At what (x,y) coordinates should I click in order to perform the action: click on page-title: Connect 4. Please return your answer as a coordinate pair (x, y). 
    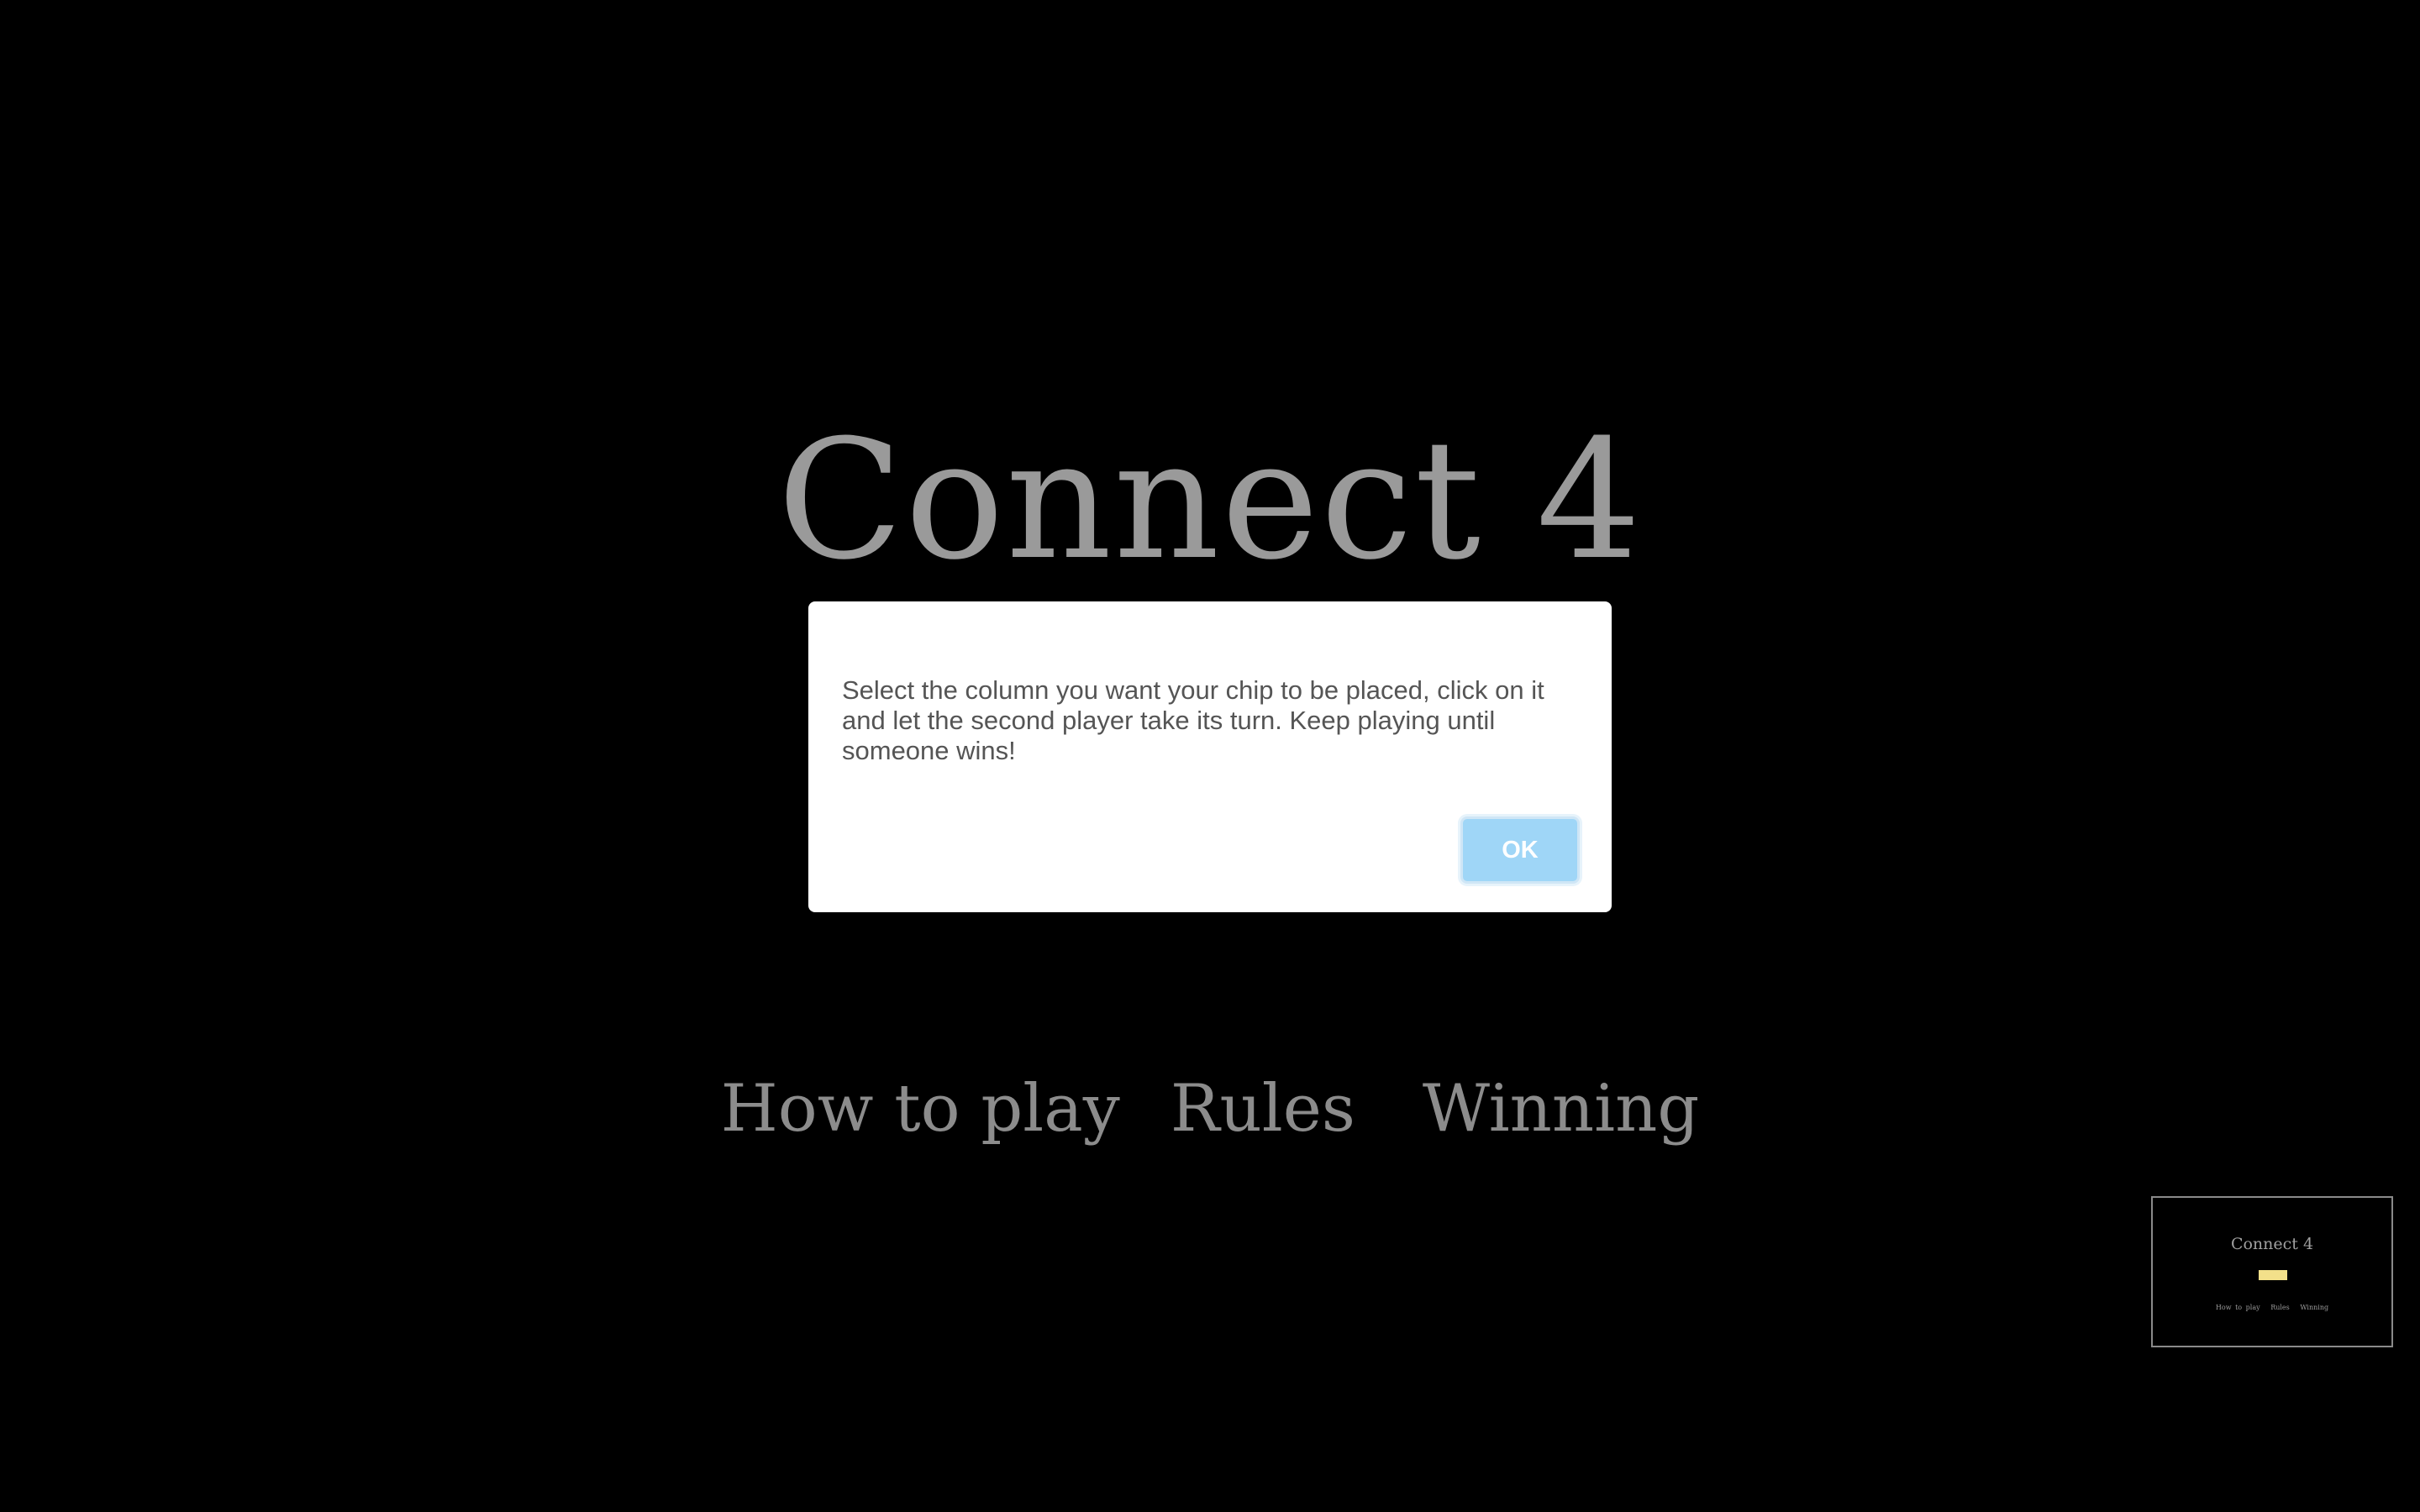
    Looking at the image, I should click on (1210, 500).